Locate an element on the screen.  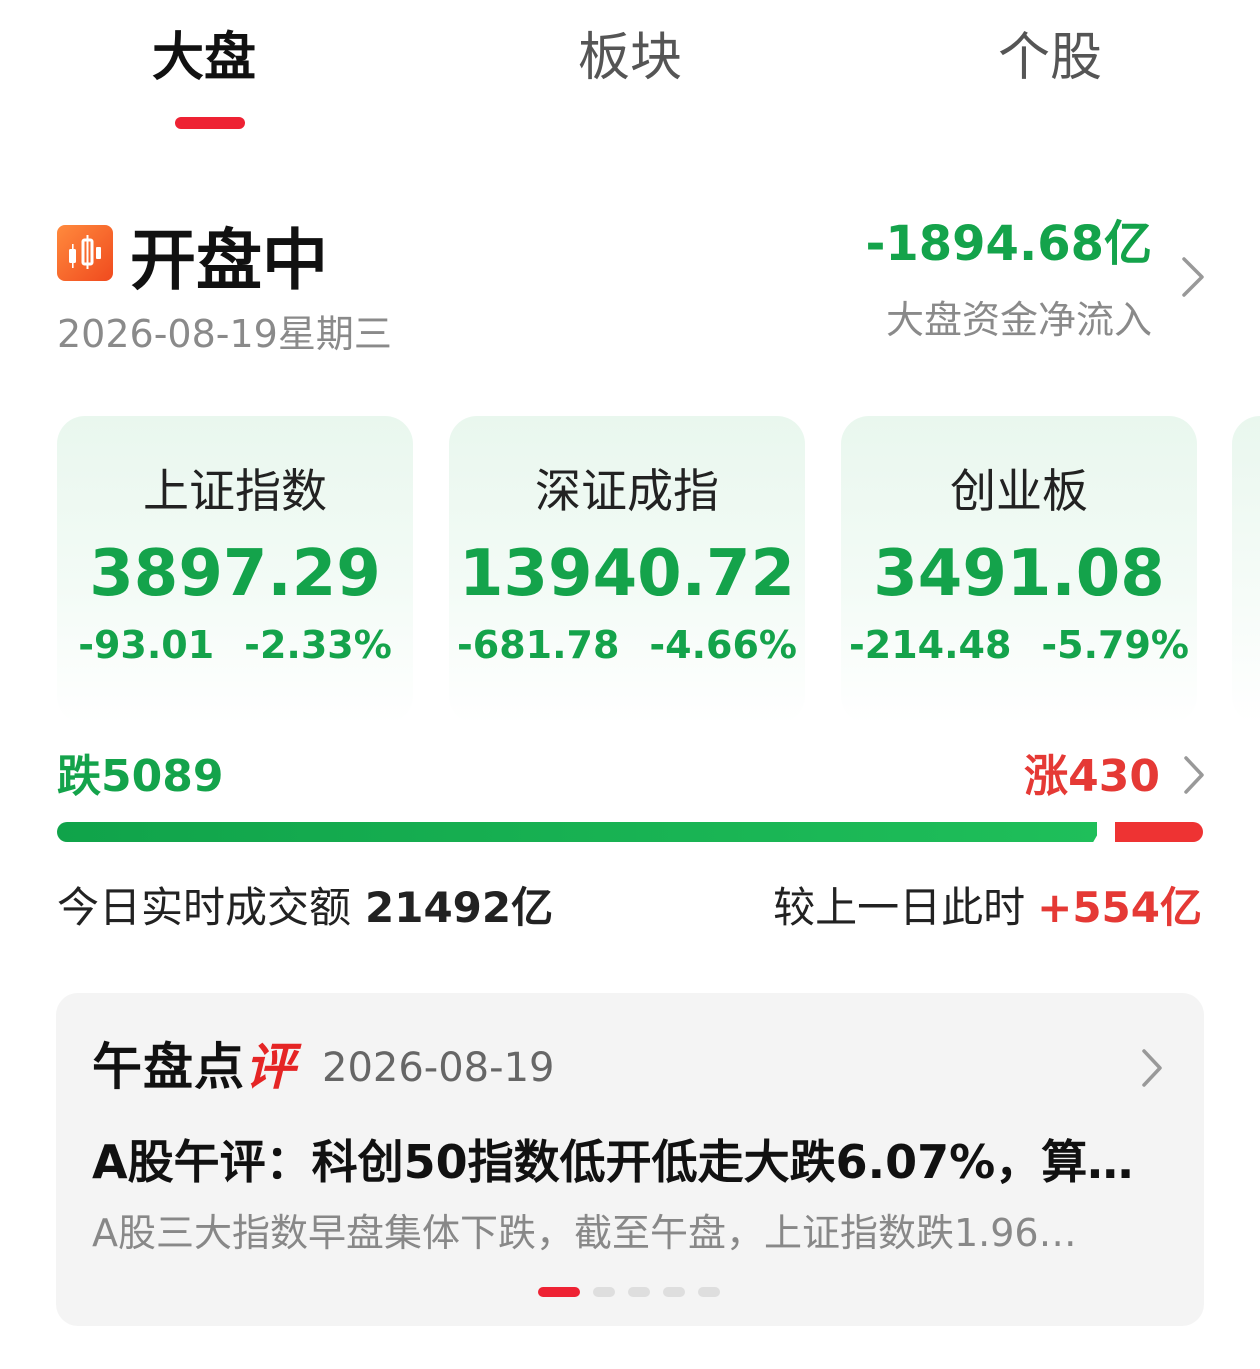
turnover-label: 今日实时成交额 is located at coordinates (204, 907).